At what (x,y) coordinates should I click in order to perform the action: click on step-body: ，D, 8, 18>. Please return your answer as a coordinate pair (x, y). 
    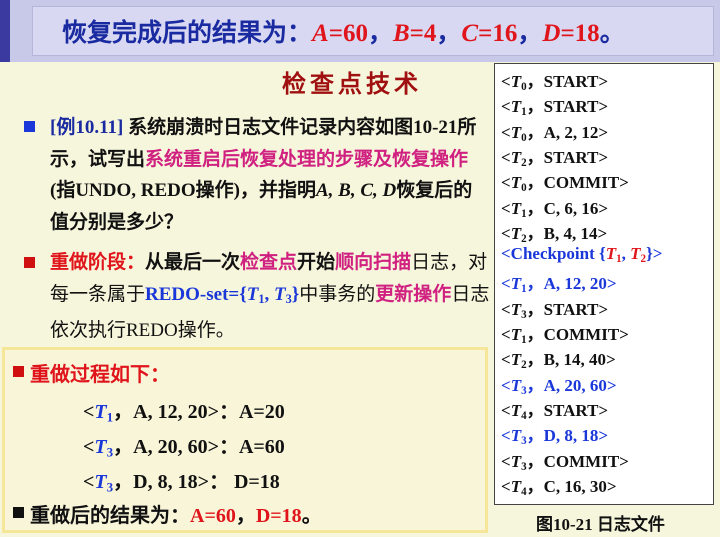
    Looking at the image, I should click on (161, 482).